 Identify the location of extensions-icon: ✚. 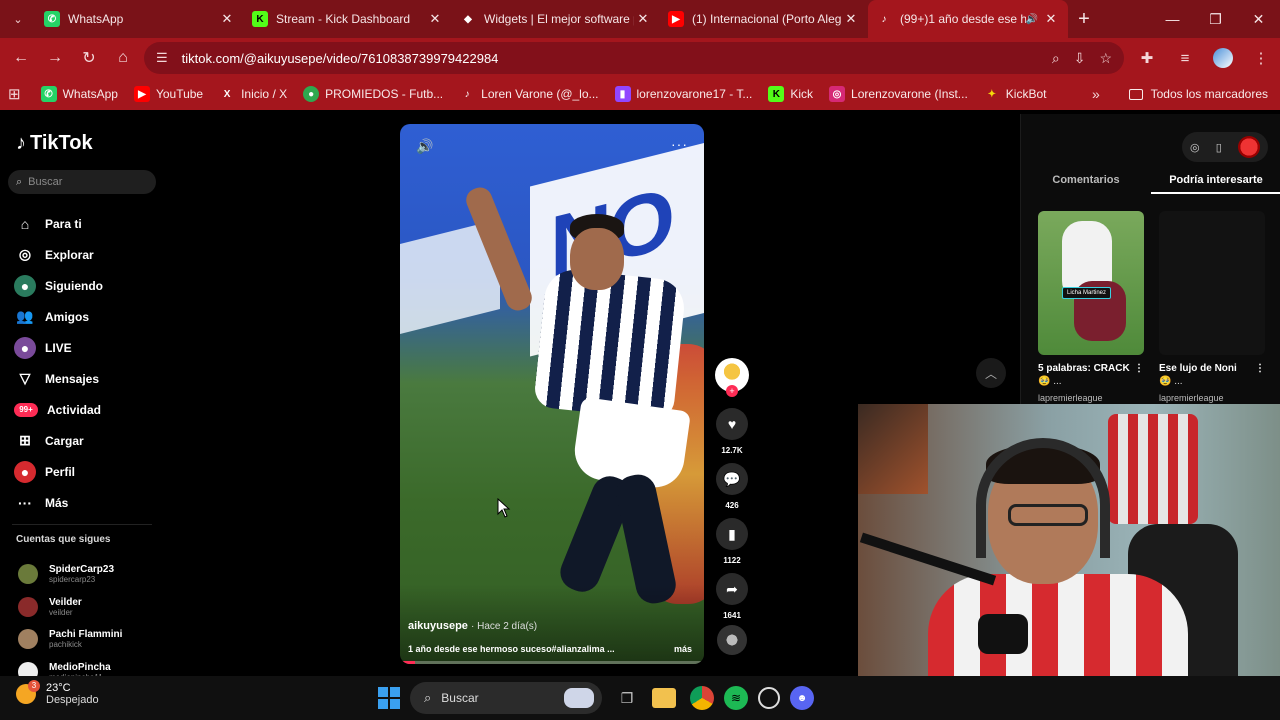
(1147, 58).